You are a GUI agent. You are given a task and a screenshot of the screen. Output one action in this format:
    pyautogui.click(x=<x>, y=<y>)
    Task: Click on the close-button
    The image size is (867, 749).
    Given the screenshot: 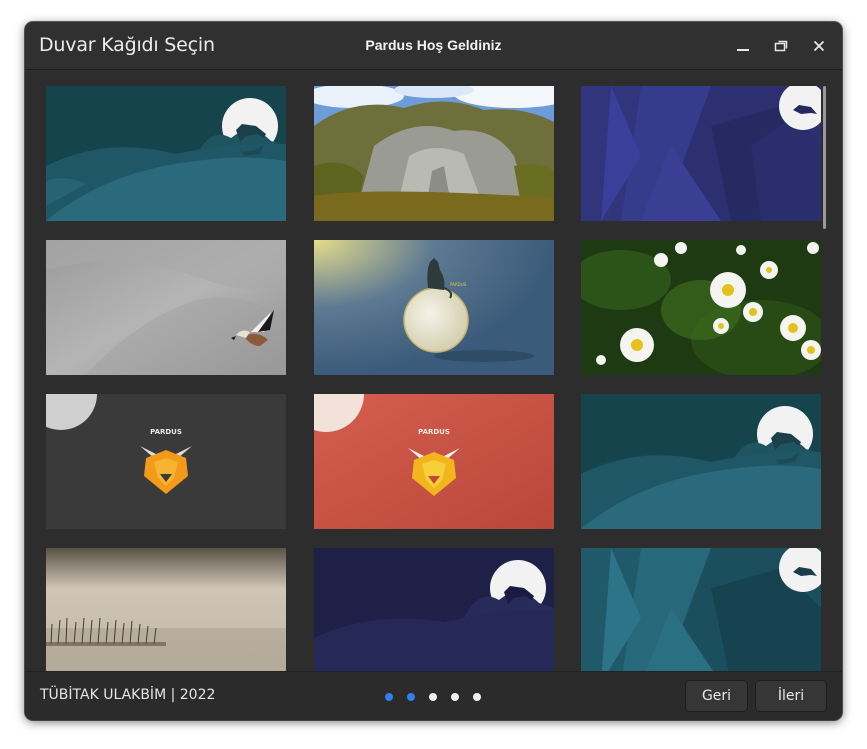 What is the action you would take?
    pyautogui.click(x=819, y=46)
    